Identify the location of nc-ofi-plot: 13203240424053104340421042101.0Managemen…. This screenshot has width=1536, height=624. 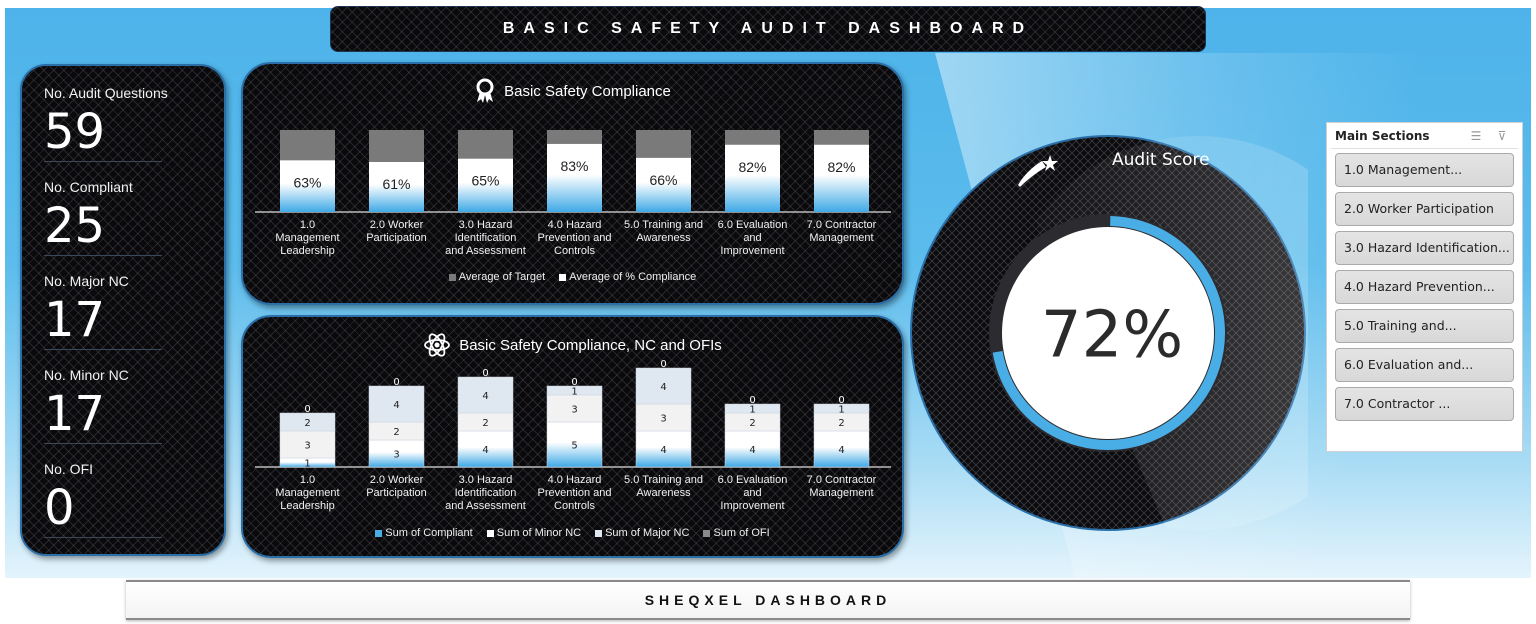
(573, 435).